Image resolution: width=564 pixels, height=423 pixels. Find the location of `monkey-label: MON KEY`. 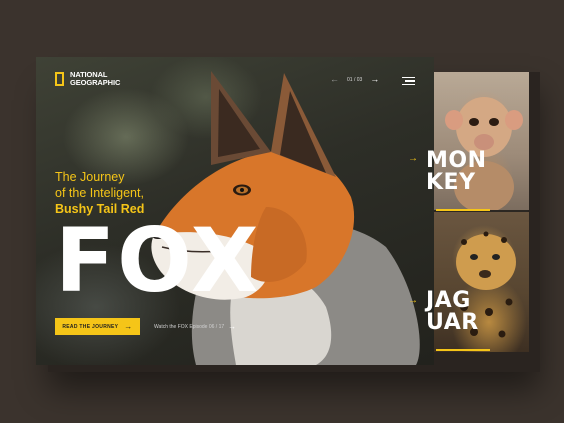

monkey-label: MON KEY is located at coordinates (456, 172).